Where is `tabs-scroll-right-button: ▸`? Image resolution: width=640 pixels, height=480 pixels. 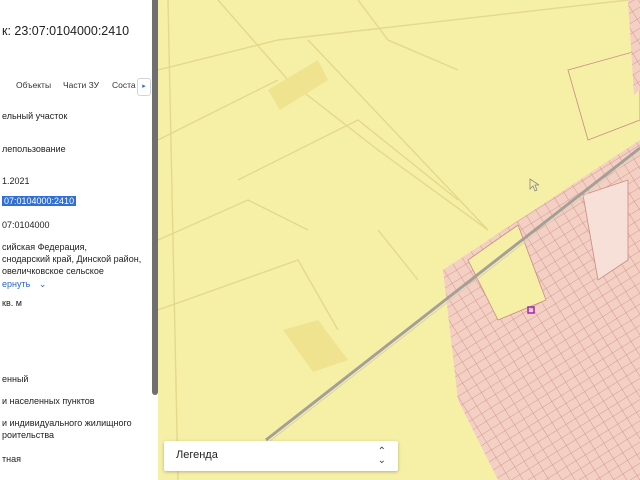 tabs-scroll-right-button: ▸ is located at coordinates (144, 87).